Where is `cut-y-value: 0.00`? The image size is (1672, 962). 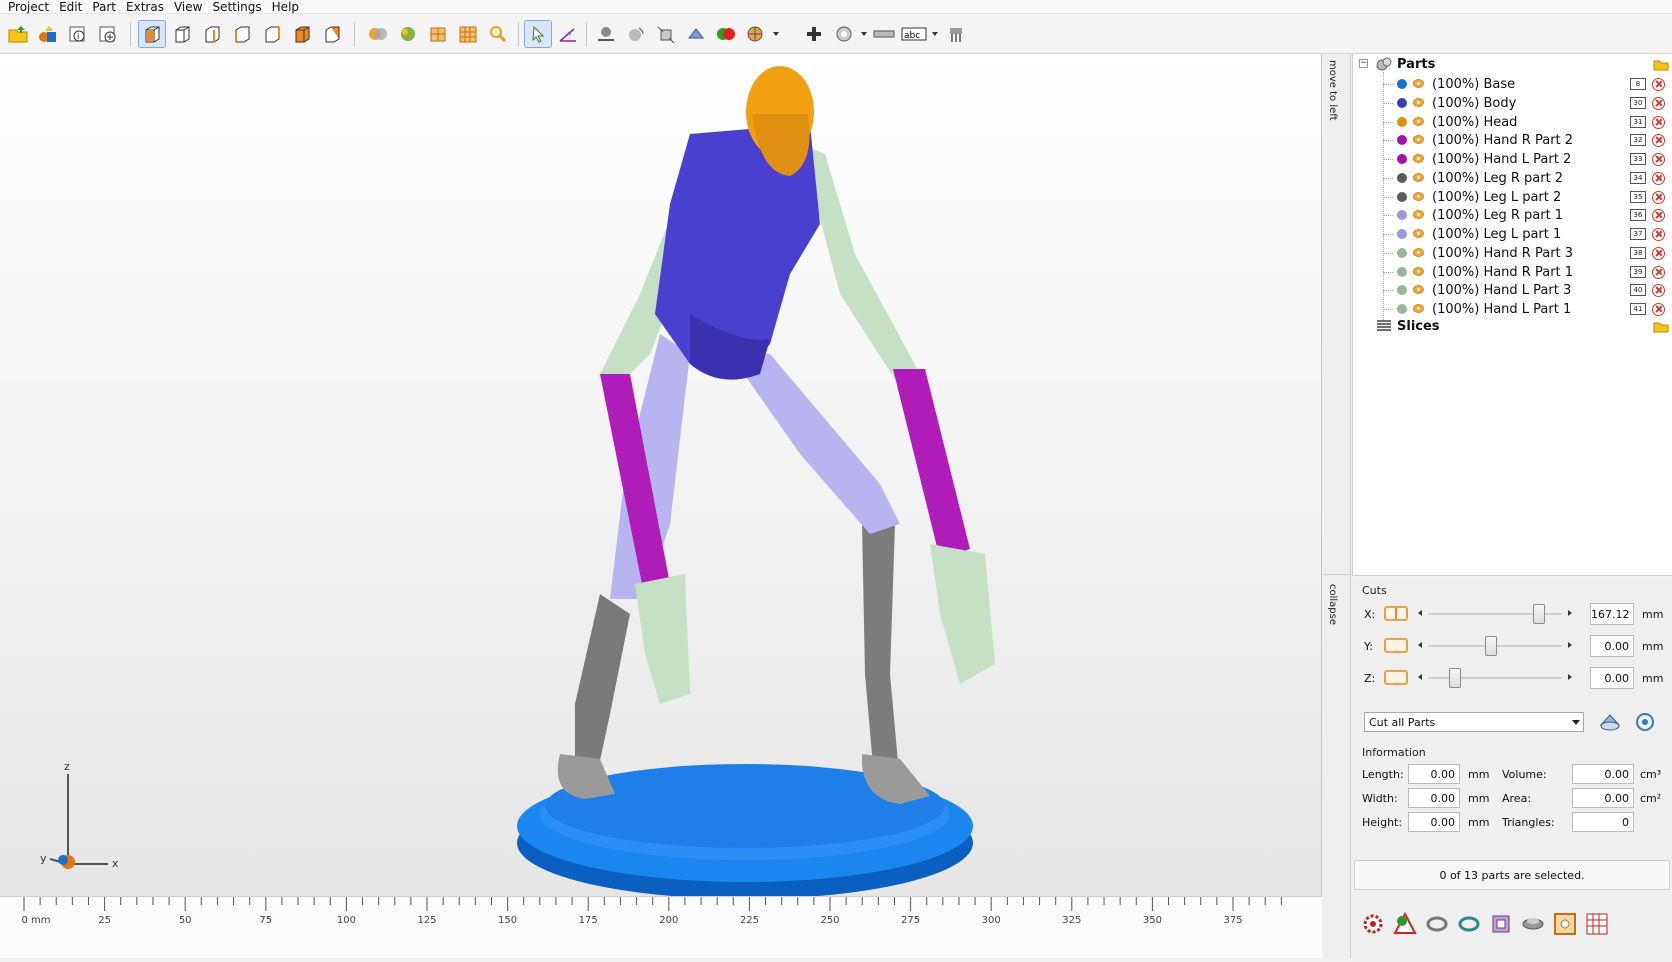 cut-y-value: 0.00 is located at coordinates (1612, 646).